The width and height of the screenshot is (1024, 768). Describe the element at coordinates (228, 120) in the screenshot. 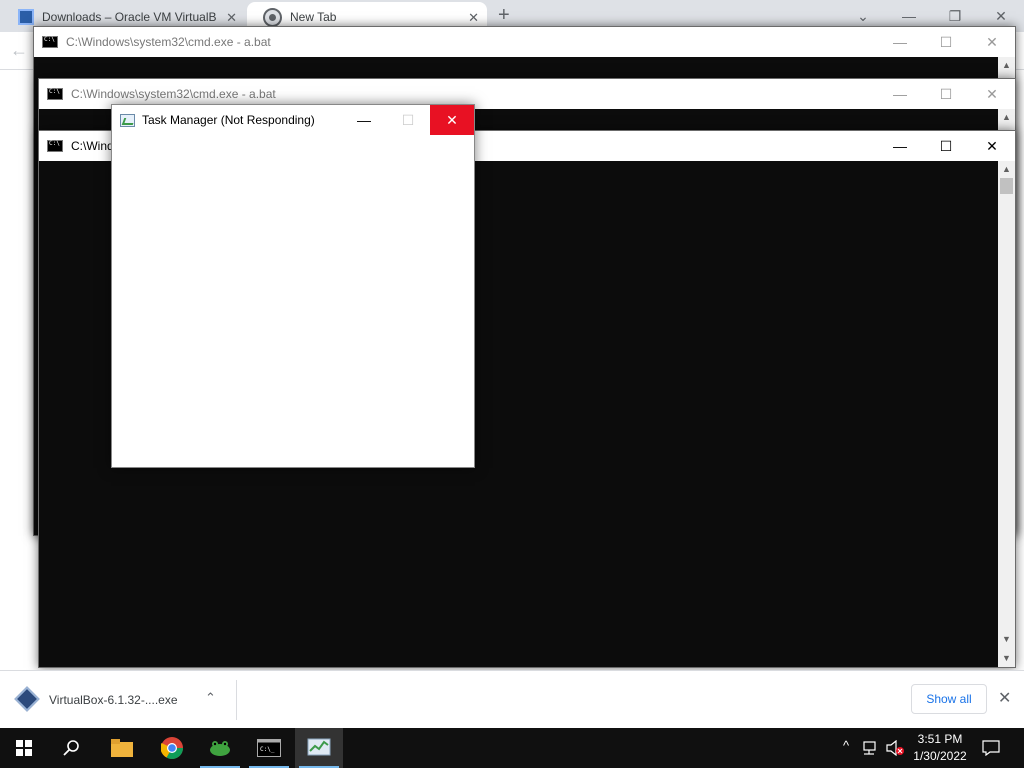

I see `task-manager-title: Task Manager (Not Responding)` at that location.